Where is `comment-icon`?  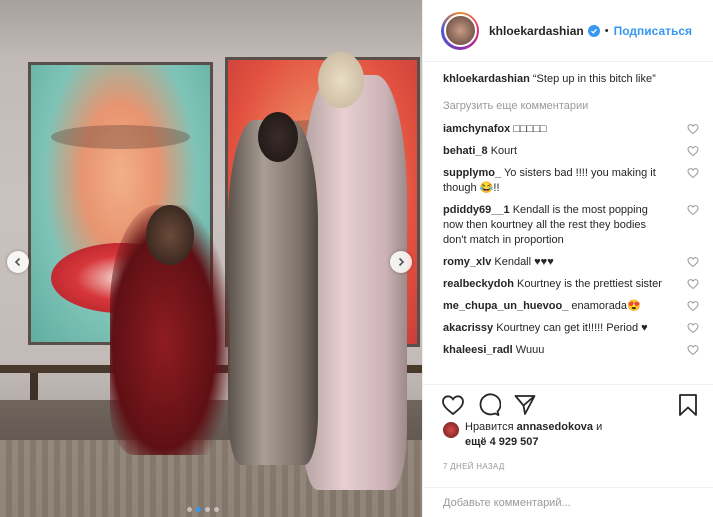
comment-icon is located at coordinates (489, 405).